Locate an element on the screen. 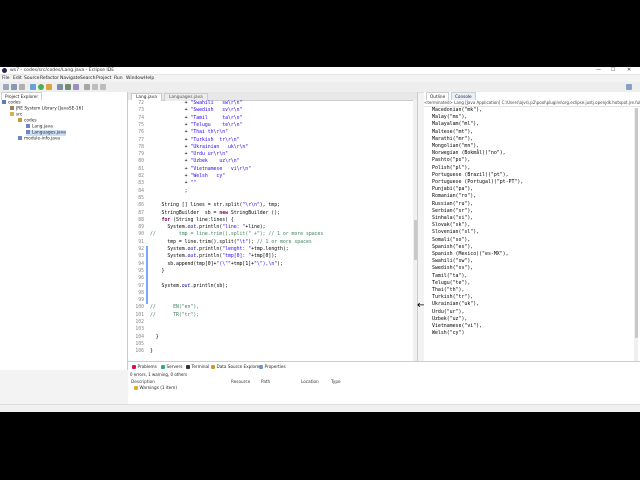  code-line: + "Swedish sv\r\n" is located at coordinates (196, 111).